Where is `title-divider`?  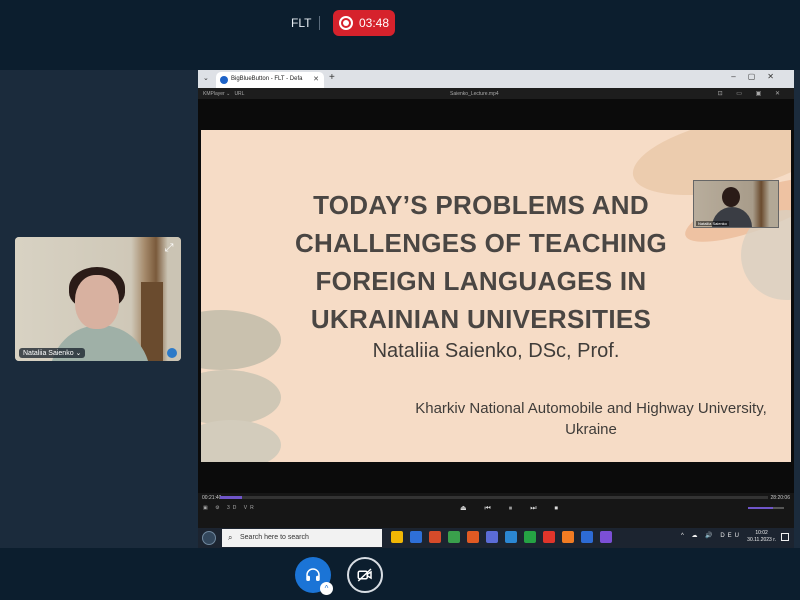 title-divider is located at coordinates (319, 23).